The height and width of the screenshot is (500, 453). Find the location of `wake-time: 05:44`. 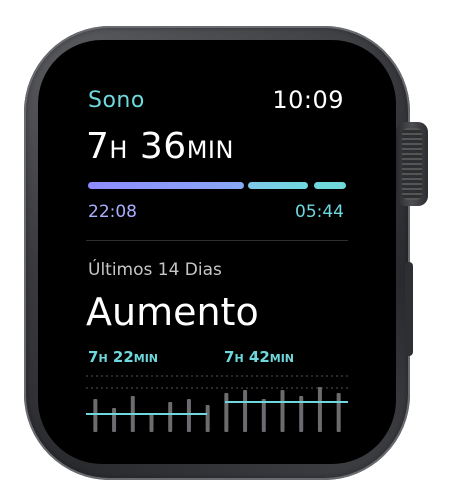

wake-time: 05:44 is located at coordinates (319, 212).